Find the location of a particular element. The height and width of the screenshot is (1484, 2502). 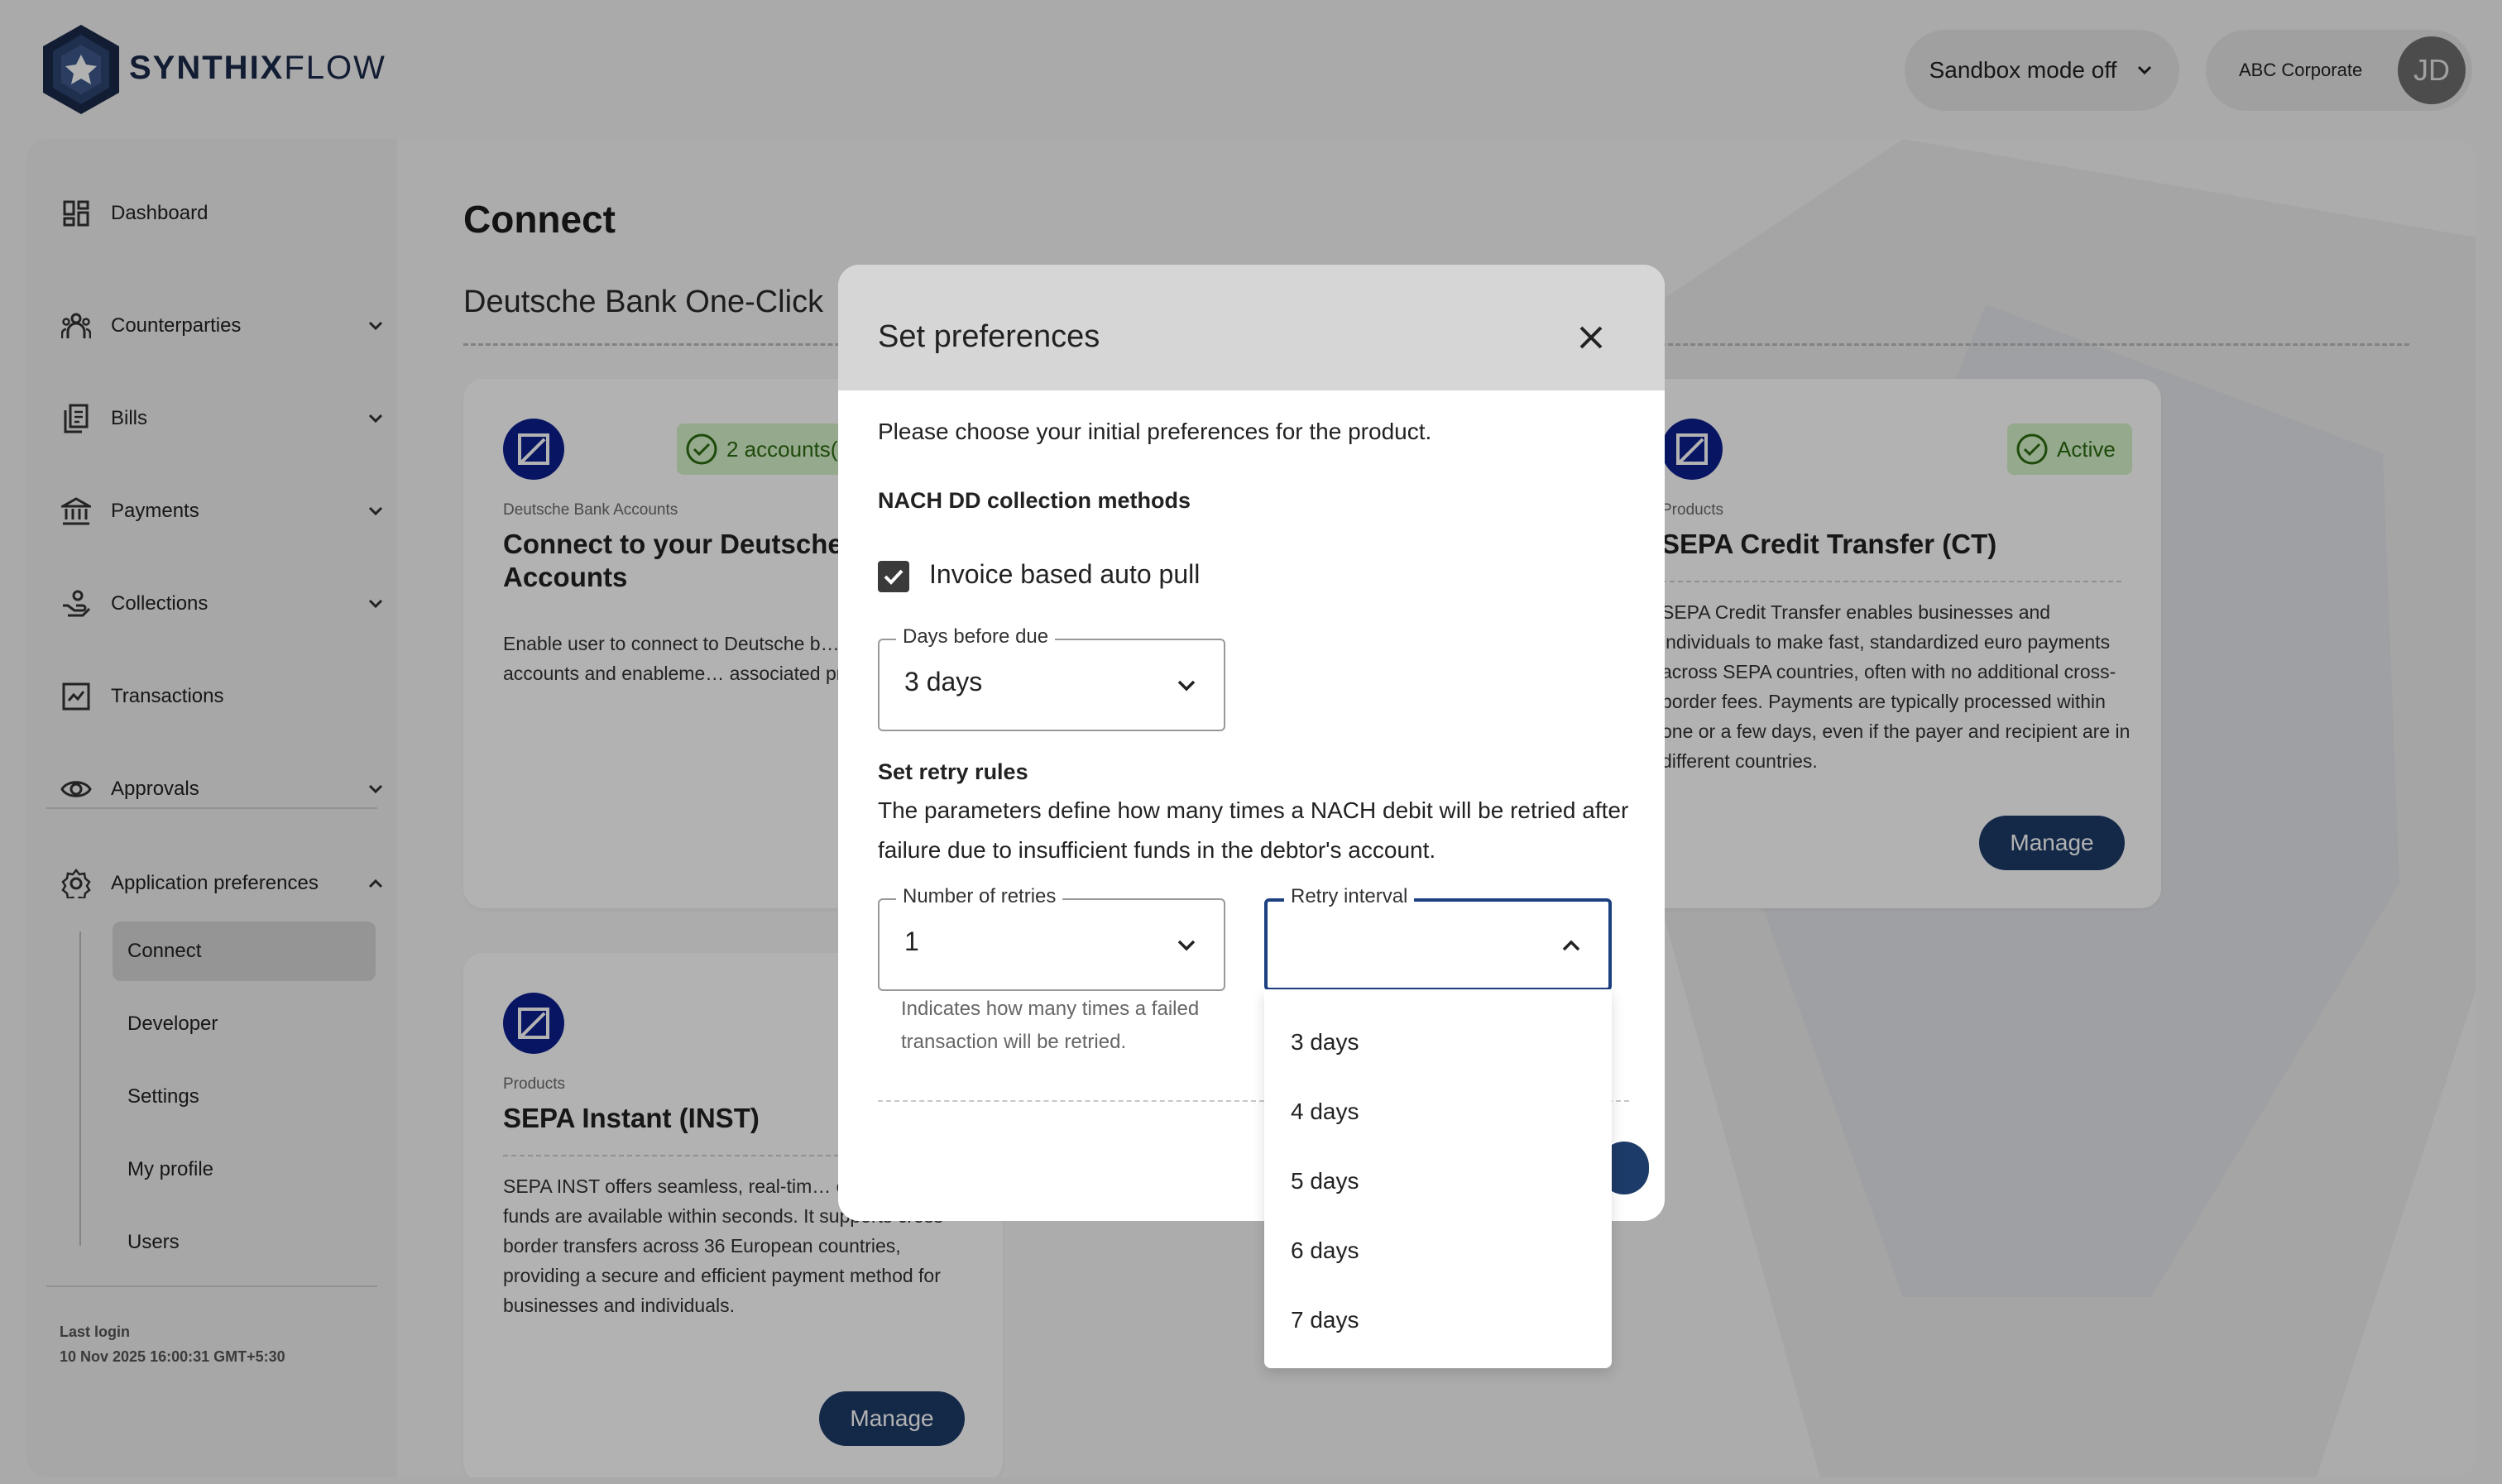

retry-interval-select: Retry interval is located at coordinates (1438, 938).